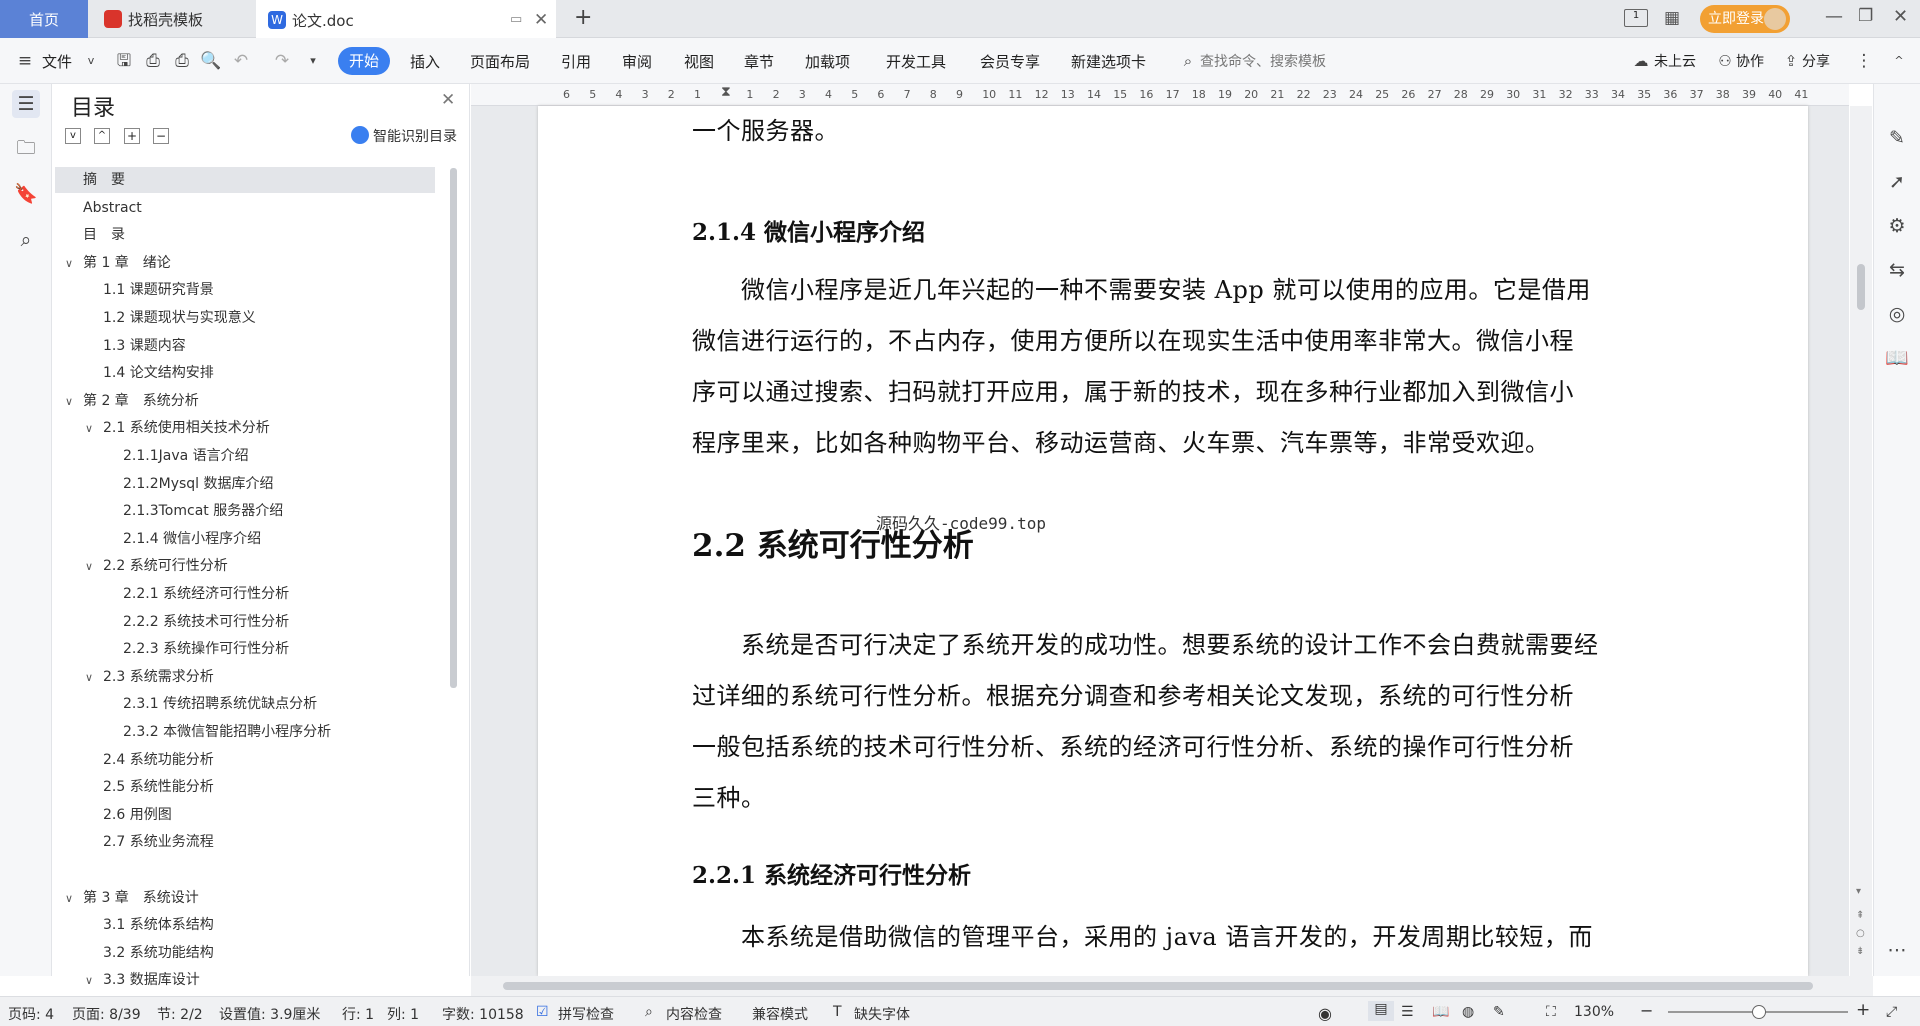 The height and width of the screenshot is (1026, 1920). What do you see at coordinates (26, 104) in the screenshot?
I see `toc-icon: ☰` at bounding box center [26, 104].